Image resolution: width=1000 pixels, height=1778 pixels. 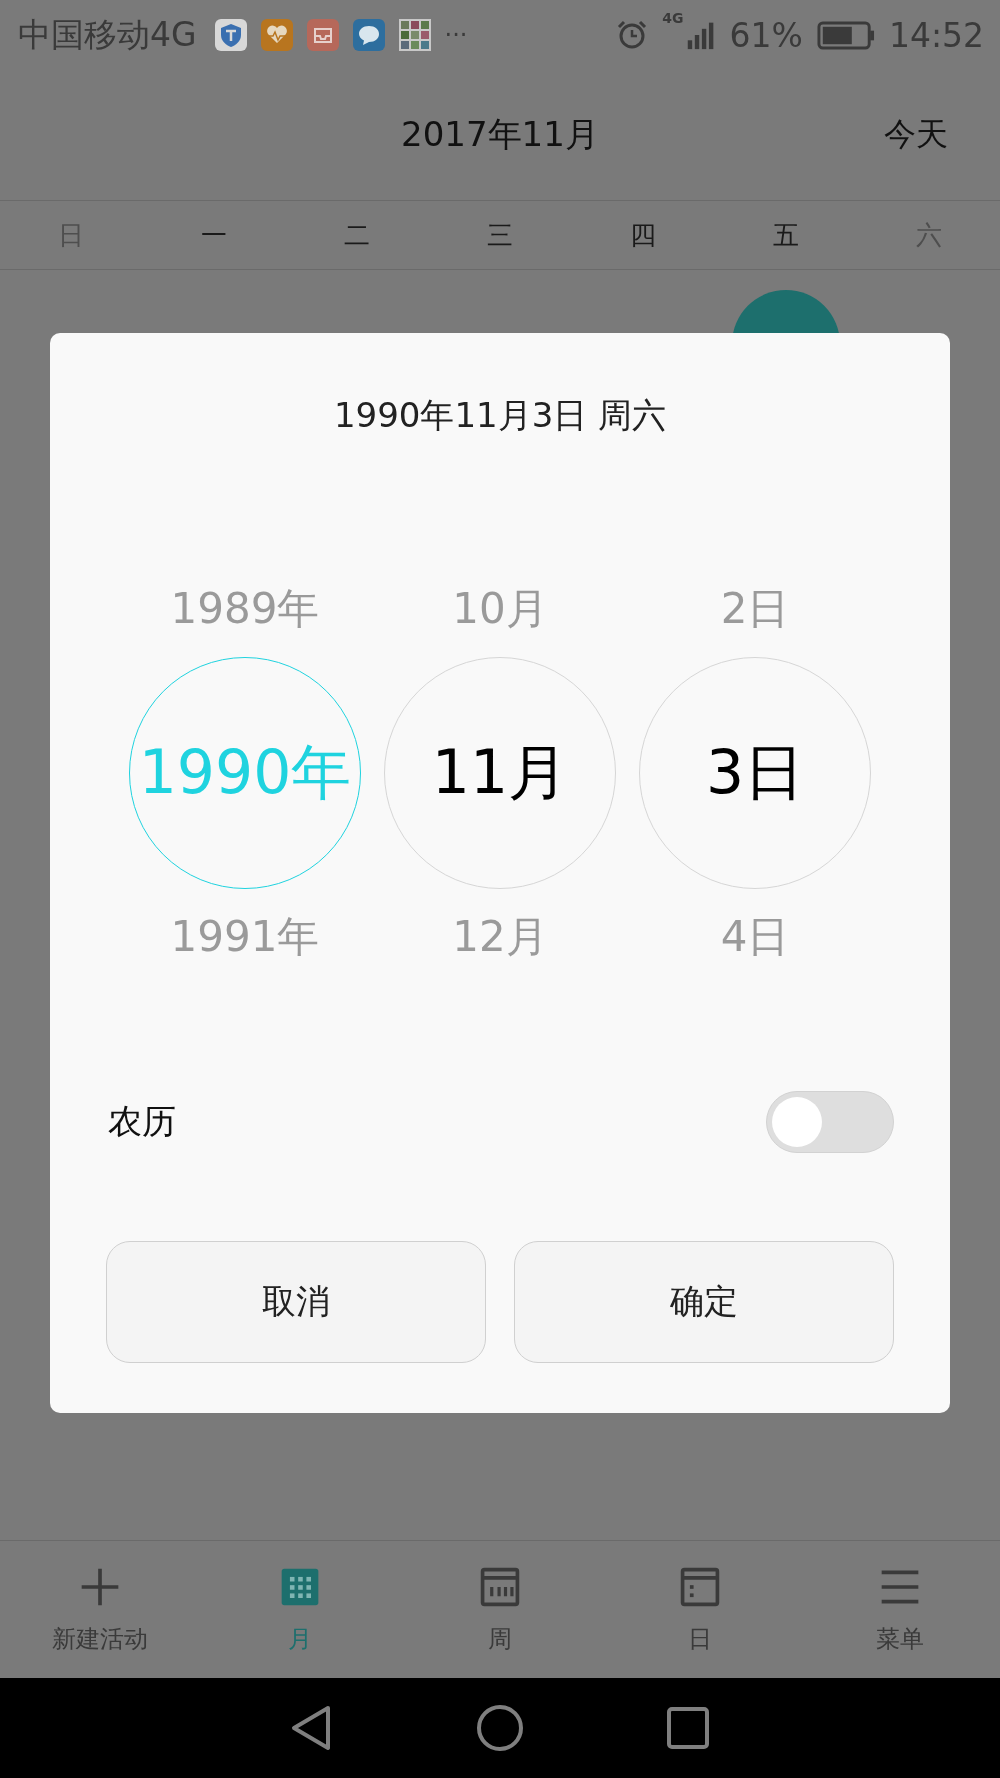 I want to click on gallery-app-icon, so click(x=414, y=35).